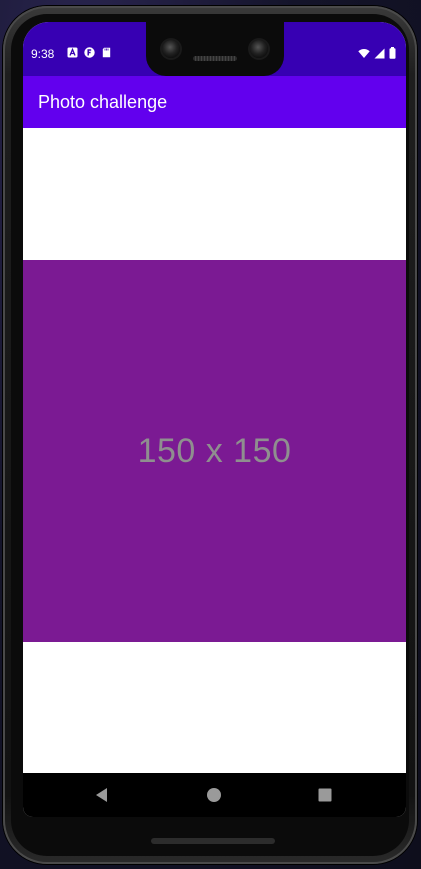 The width and height of the screenshot is (421, 869). I want to click on back-icon, so click(102, 795).